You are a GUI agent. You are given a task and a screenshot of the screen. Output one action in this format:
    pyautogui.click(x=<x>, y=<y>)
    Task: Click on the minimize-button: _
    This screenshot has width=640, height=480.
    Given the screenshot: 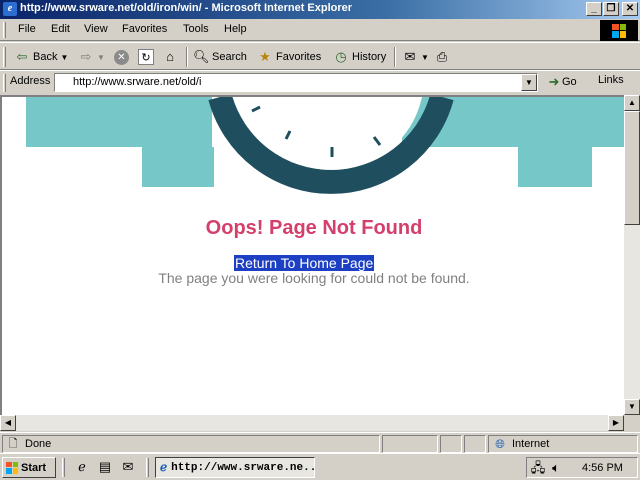 What is the action you would take?
    pyautogui.click(x=594, y=9)
    